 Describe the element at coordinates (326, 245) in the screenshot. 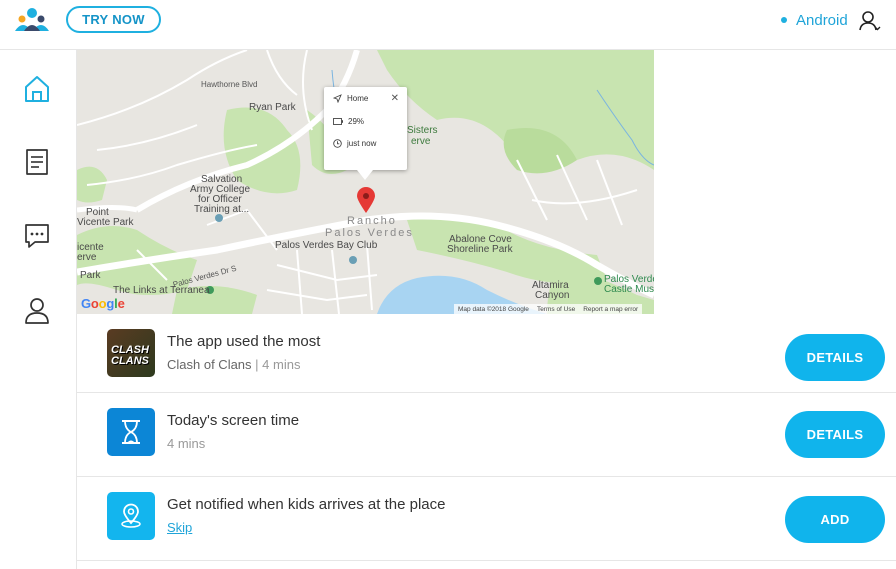

I see `map-label: Palos Verdes Bay Club` at that location.